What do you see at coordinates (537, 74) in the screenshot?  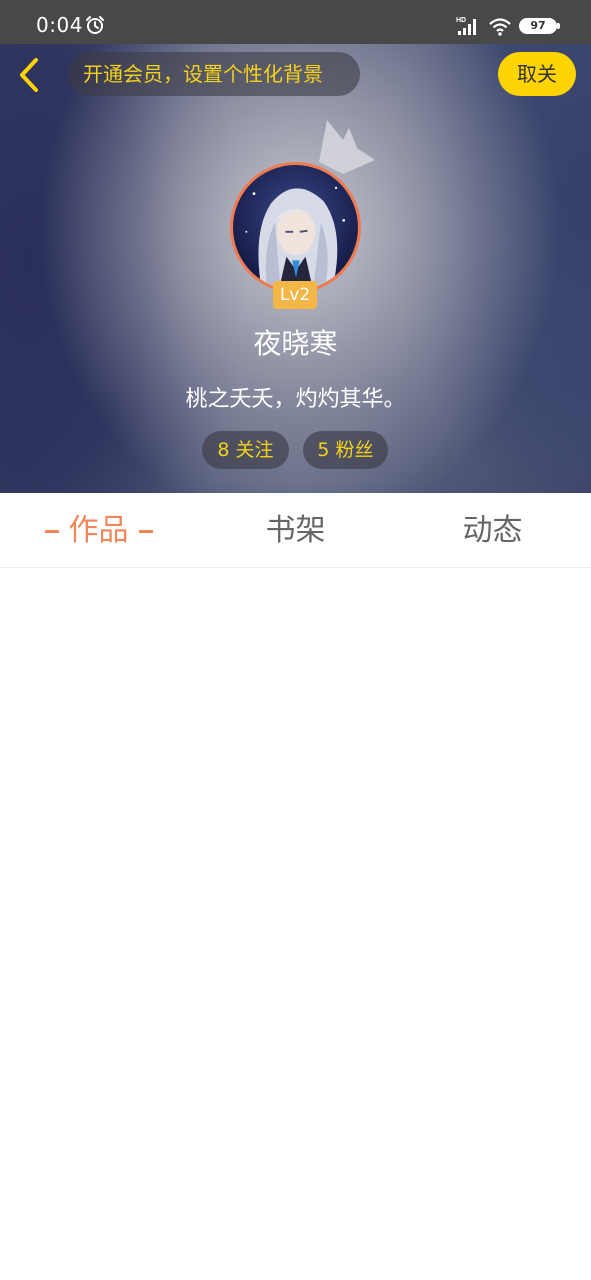 I see `unfollow-button: 取关` at bounding box center [537, 74].